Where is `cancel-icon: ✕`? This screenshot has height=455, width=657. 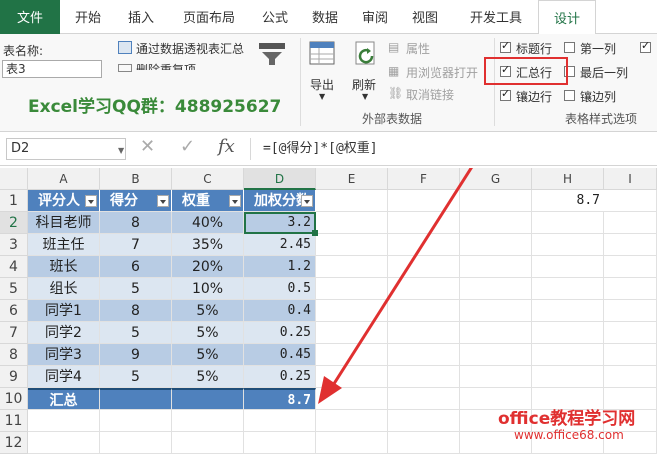 cancel-icon: ✕ is located at coordinates (147, 146).